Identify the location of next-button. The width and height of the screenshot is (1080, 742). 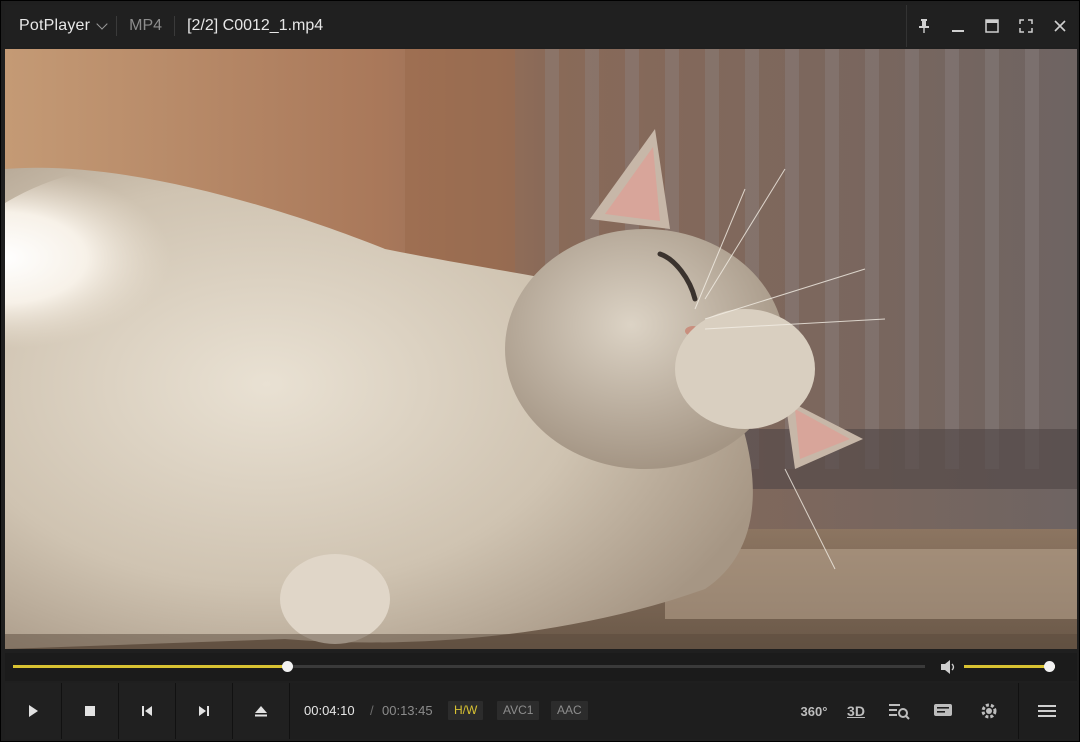
(204, 711).